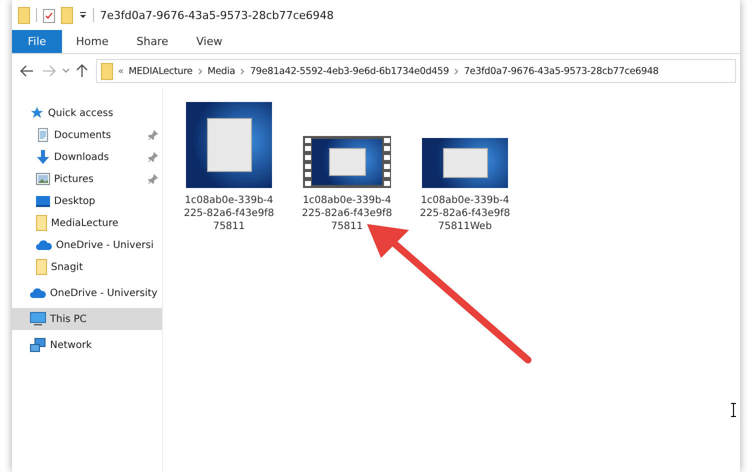 The width and height of the screenshot is (750, 472). I want to click on sidebar-label: Snagit, so click(67, 267).